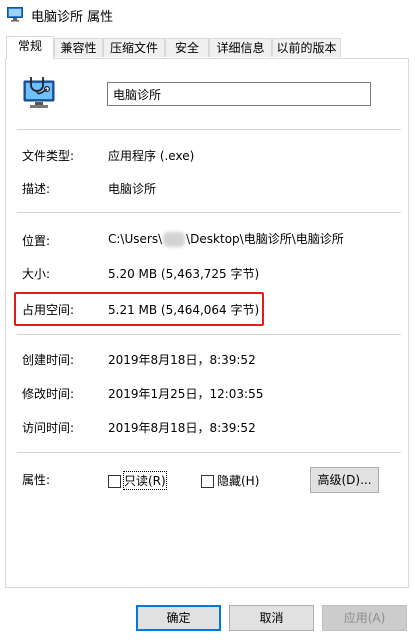 The width and height of the screenshot is (415, 643). Describe the element at coordinates (184, 274) in the screenshot. I see `size-value: 5.20 MB (5,463,725 字节)` at that location.